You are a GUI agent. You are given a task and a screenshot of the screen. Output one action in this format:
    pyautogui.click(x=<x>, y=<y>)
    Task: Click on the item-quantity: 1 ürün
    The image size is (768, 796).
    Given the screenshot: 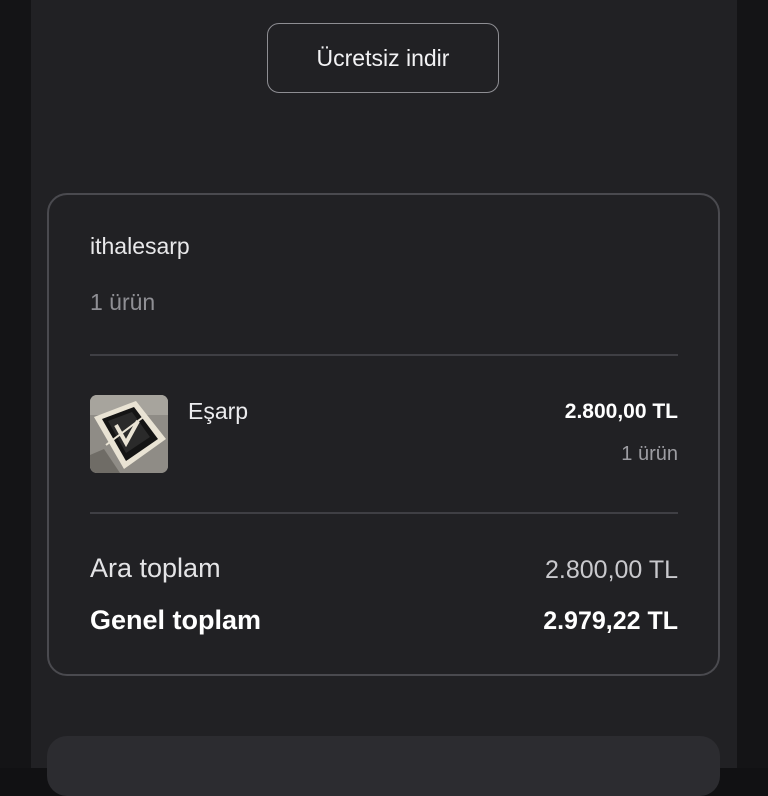 What is the action you would take?
    pyautogui.click(x=649, y=454)
    